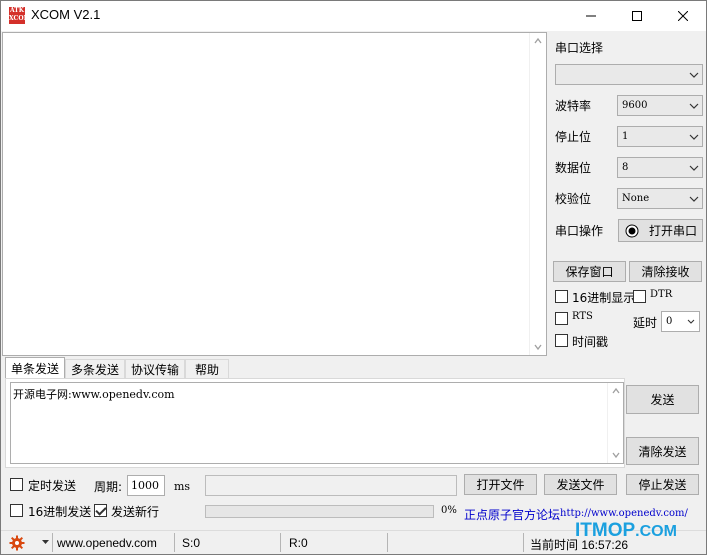 The height and width of the screenshot is (555, 707). I want to click on minimize-button, so click(591, 16).